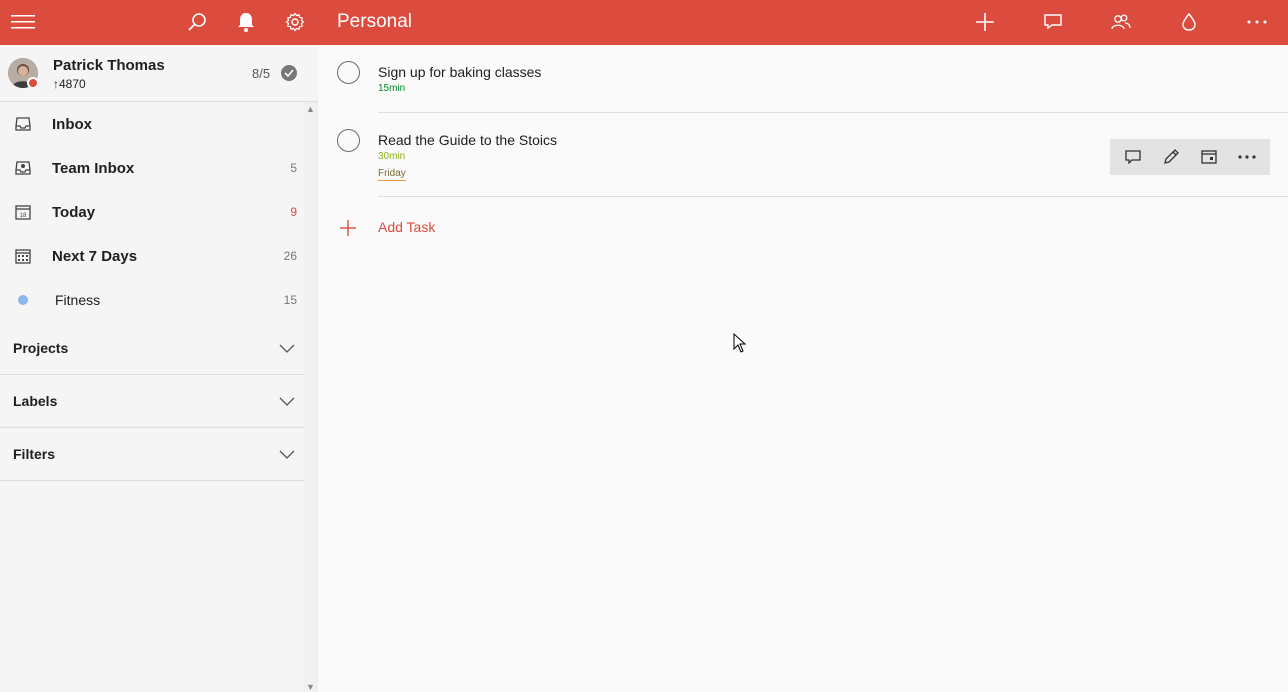 Image resolution: width=1288 pixels, height=692 pixels. What do you see at coordinates (74, 212) in the screenshot?
I see `sidebar-item-label: Today` at bounding box center [74, 212].